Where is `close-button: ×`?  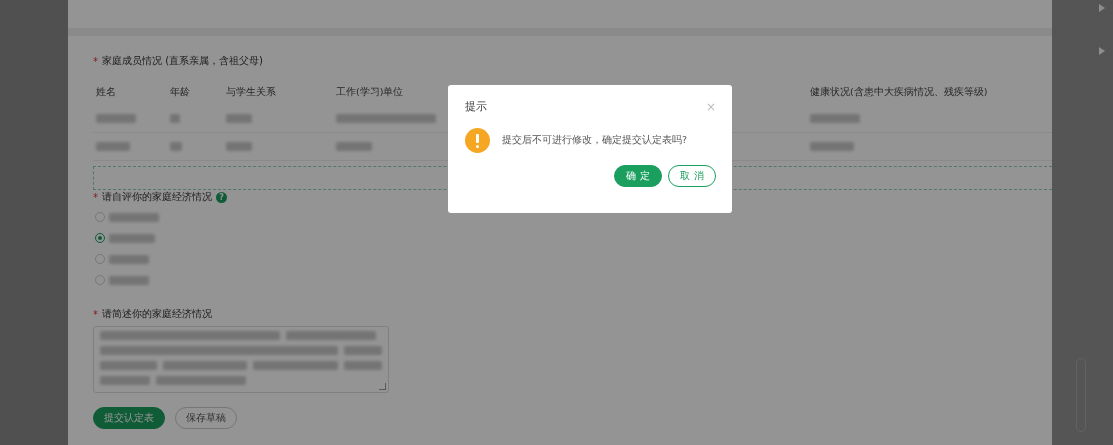 close-button: × is located at coordinates (710, 106).